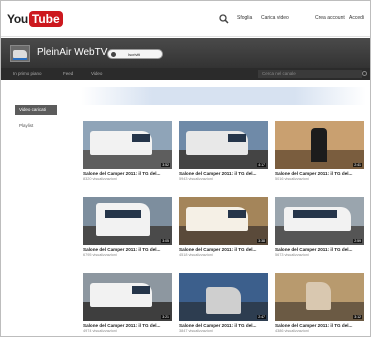  Describe the element at coordinates (364, 73) in the screenshot. I see `channel-search-icon` at that location.